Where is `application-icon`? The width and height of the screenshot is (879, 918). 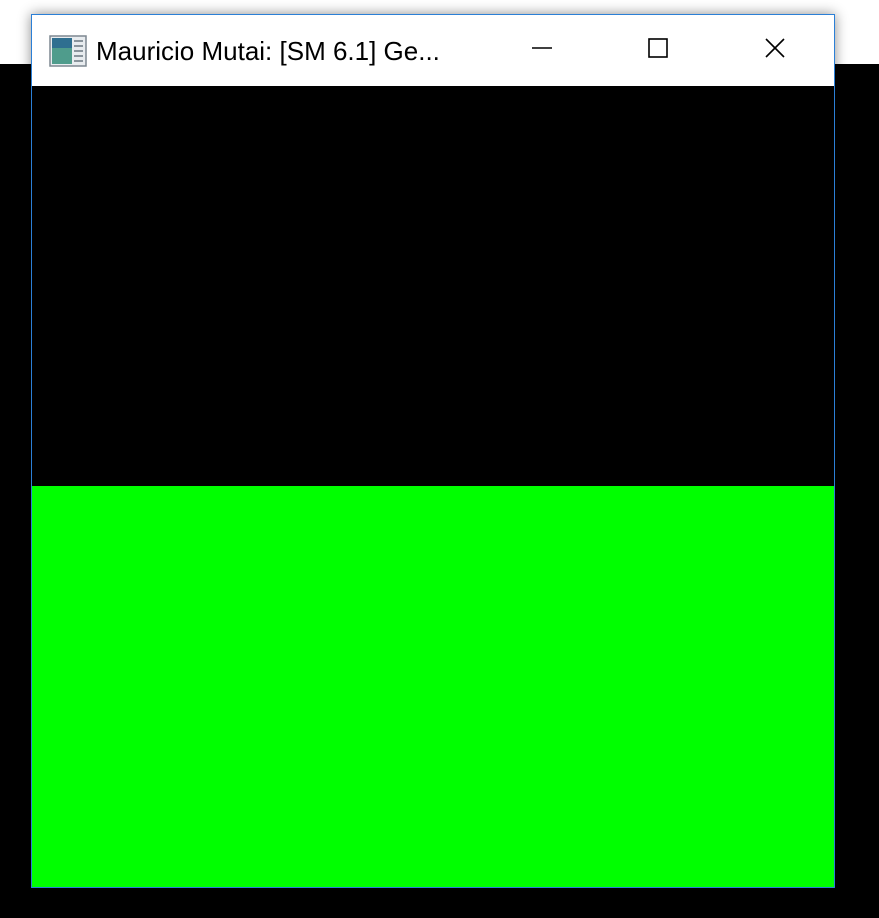
application-icon is located at coordinates (68, 51).